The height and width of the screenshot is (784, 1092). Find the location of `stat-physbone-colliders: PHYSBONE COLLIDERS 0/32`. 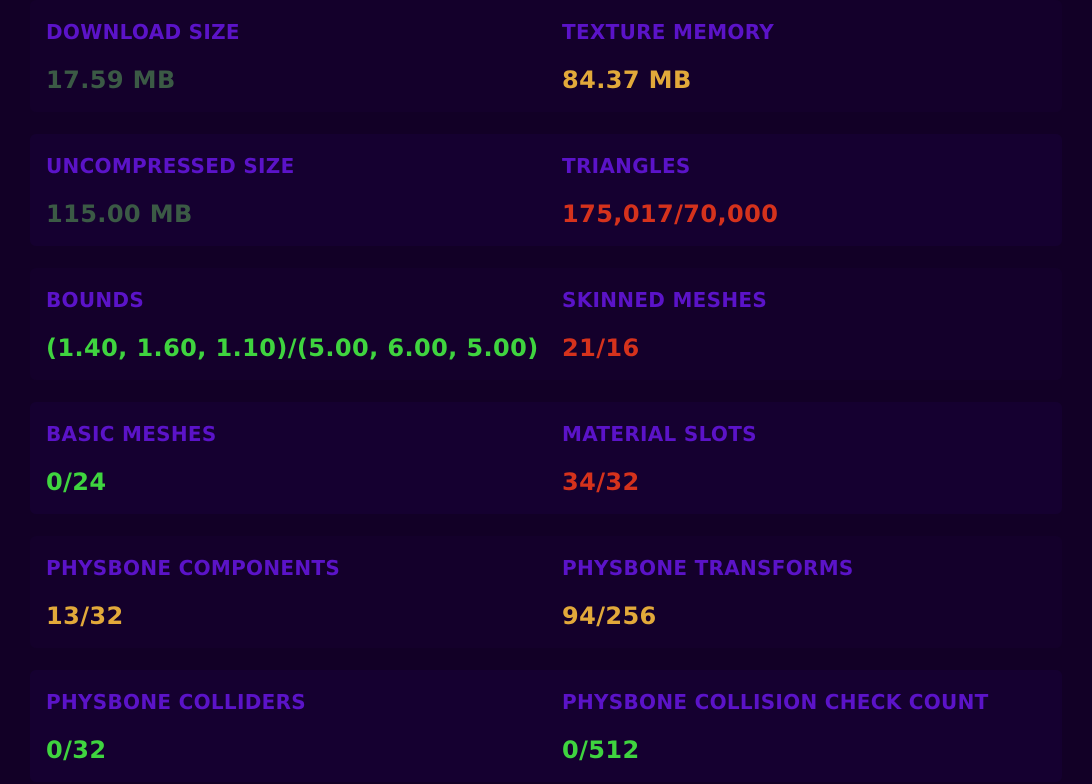

stat-physbone-colliders: PHYSBONE COLLIDERS 0/32 is located at coordinates (296, 726).